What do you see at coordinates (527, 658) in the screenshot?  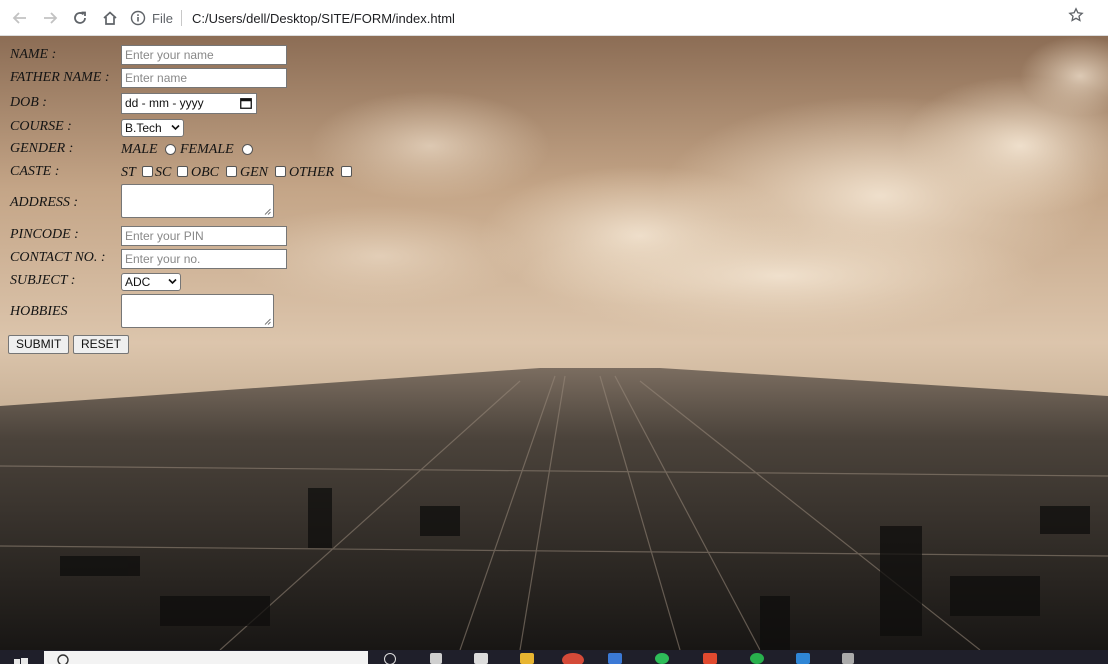 I see `file-explorer-icon` at bounding box center [527, 658].